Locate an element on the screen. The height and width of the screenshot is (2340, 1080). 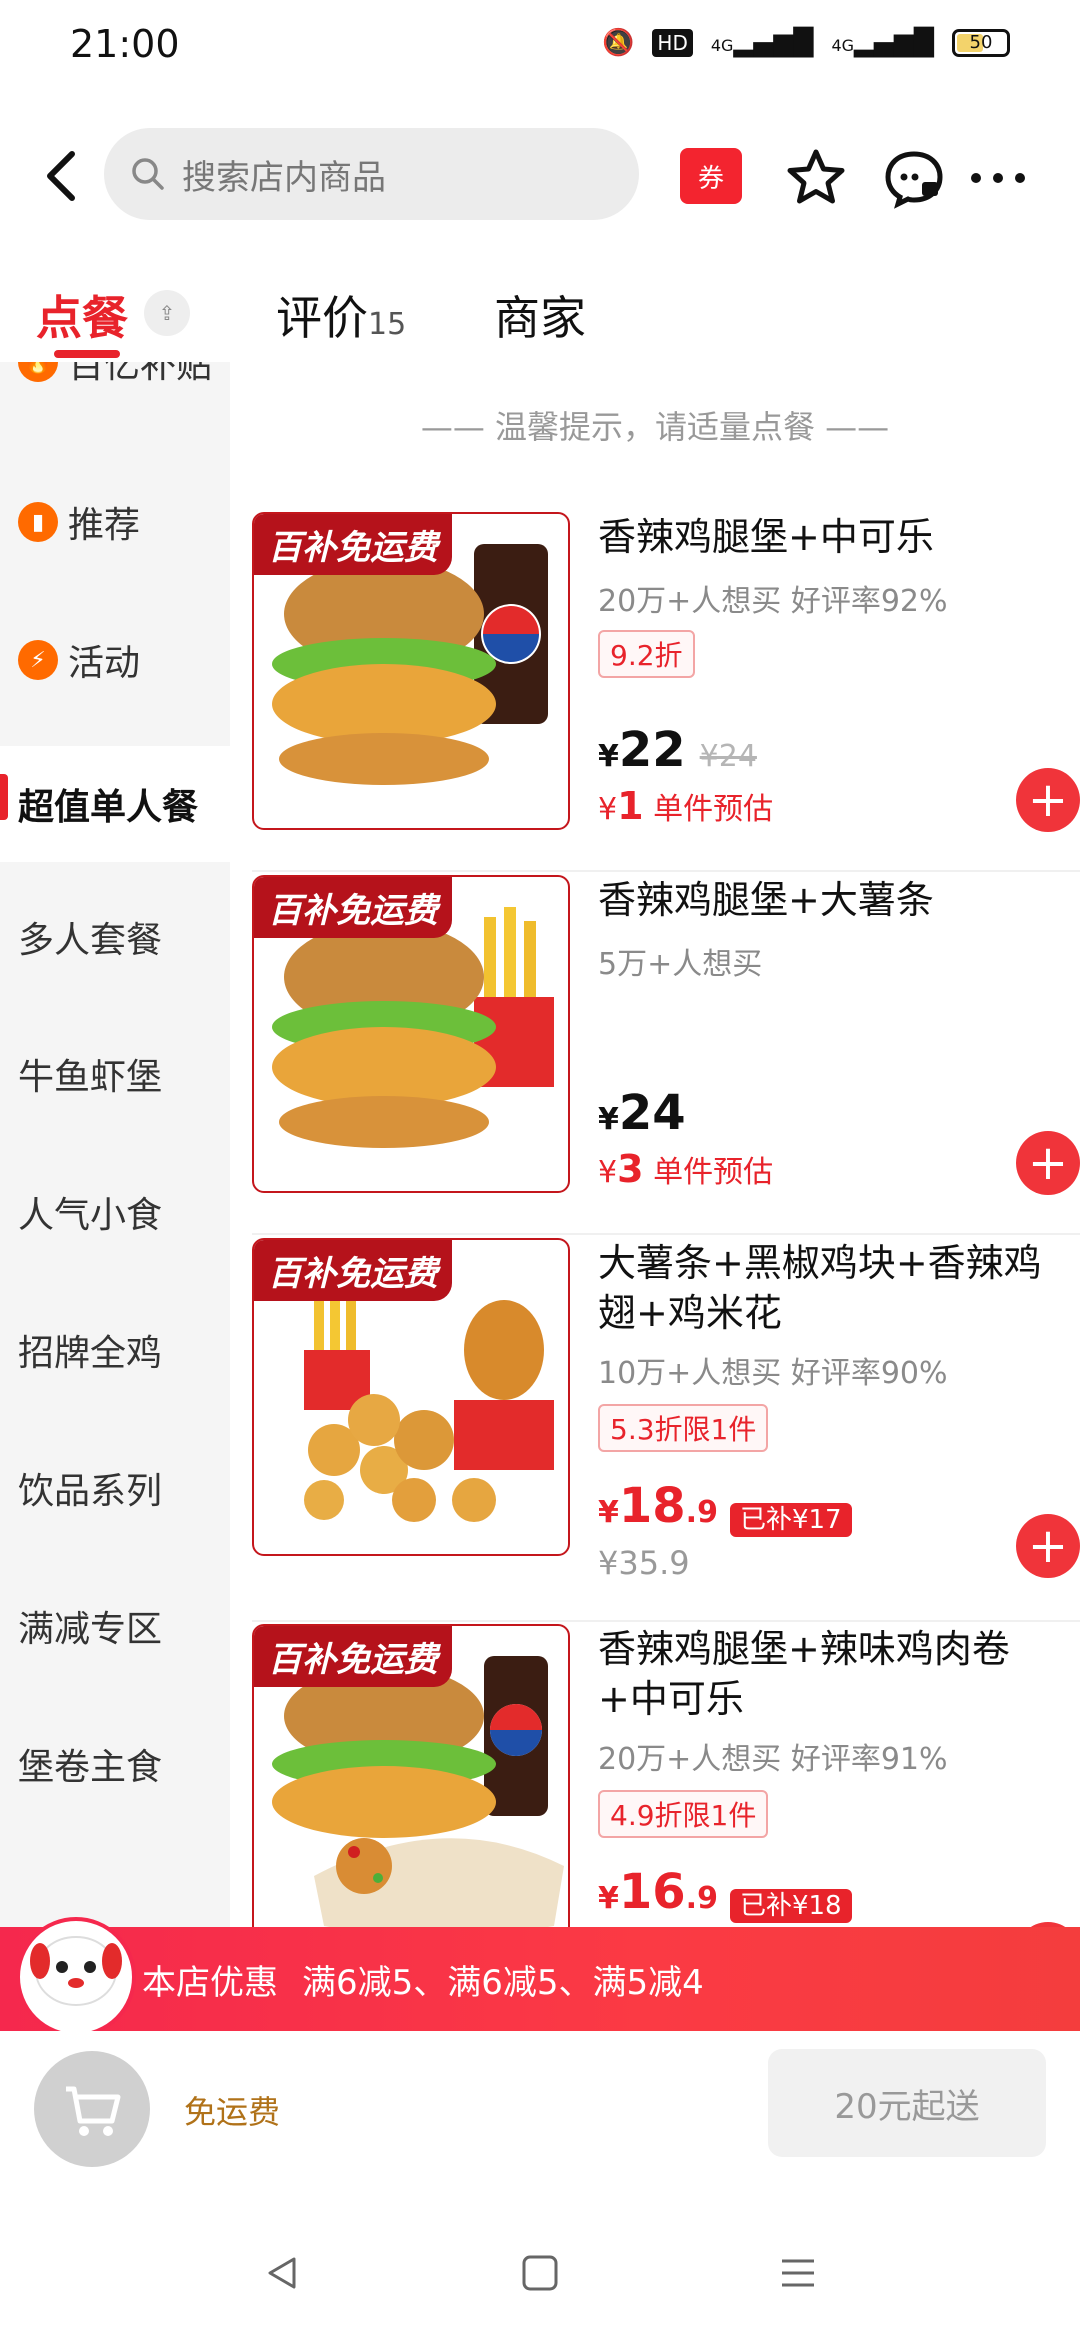
favorite-button is located at coordinates (816, 178).